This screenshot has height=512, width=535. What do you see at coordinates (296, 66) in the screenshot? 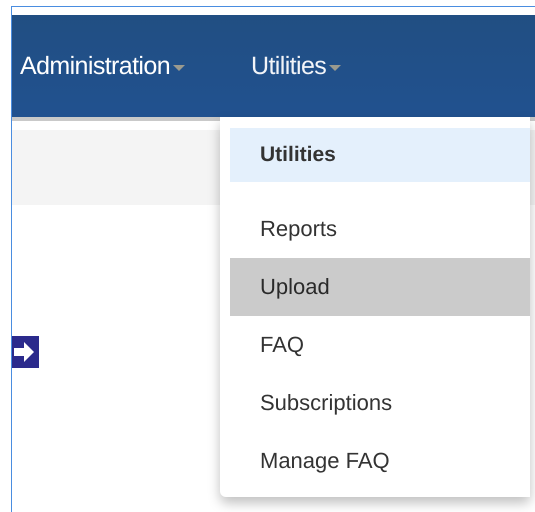
I see `nav-menu-link: Utilities` at bounding box center [296, 66].